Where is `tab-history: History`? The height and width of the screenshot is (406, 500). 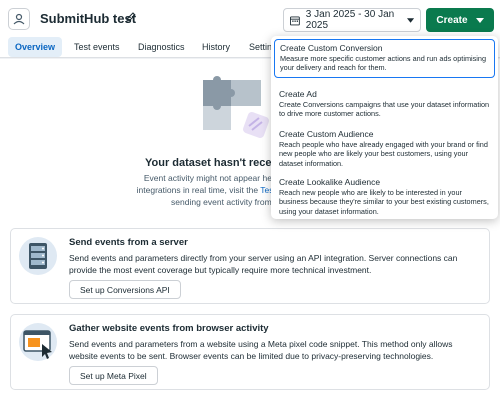
tab-history: History is located at coordinates (216, 47).